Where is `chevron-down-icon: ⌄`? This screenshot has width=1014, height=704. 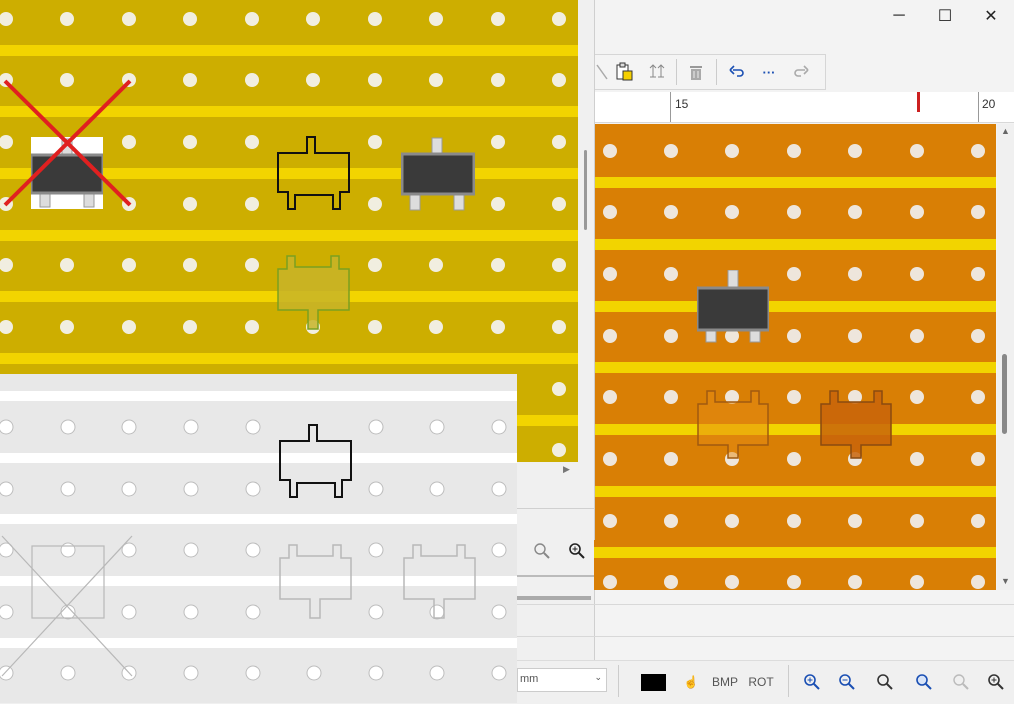
chevron-down-icon: ⌄ is located at coordinates (598, 677).